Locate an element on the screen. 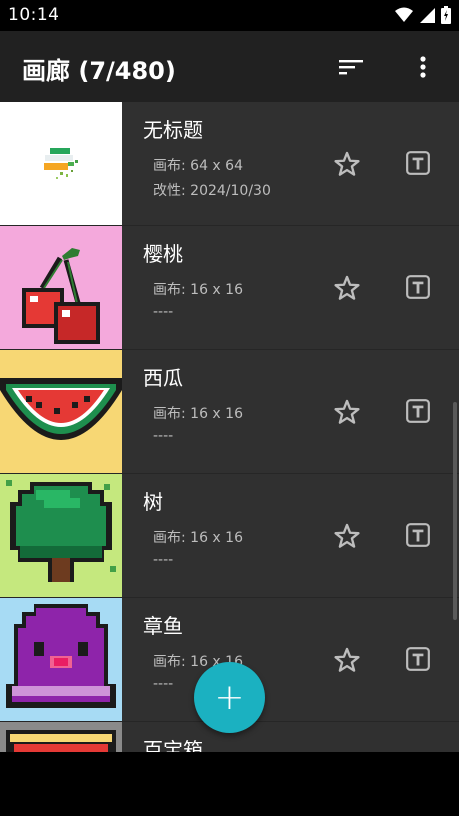  item-title: 樱桃 is located at coordinates (163, 254).